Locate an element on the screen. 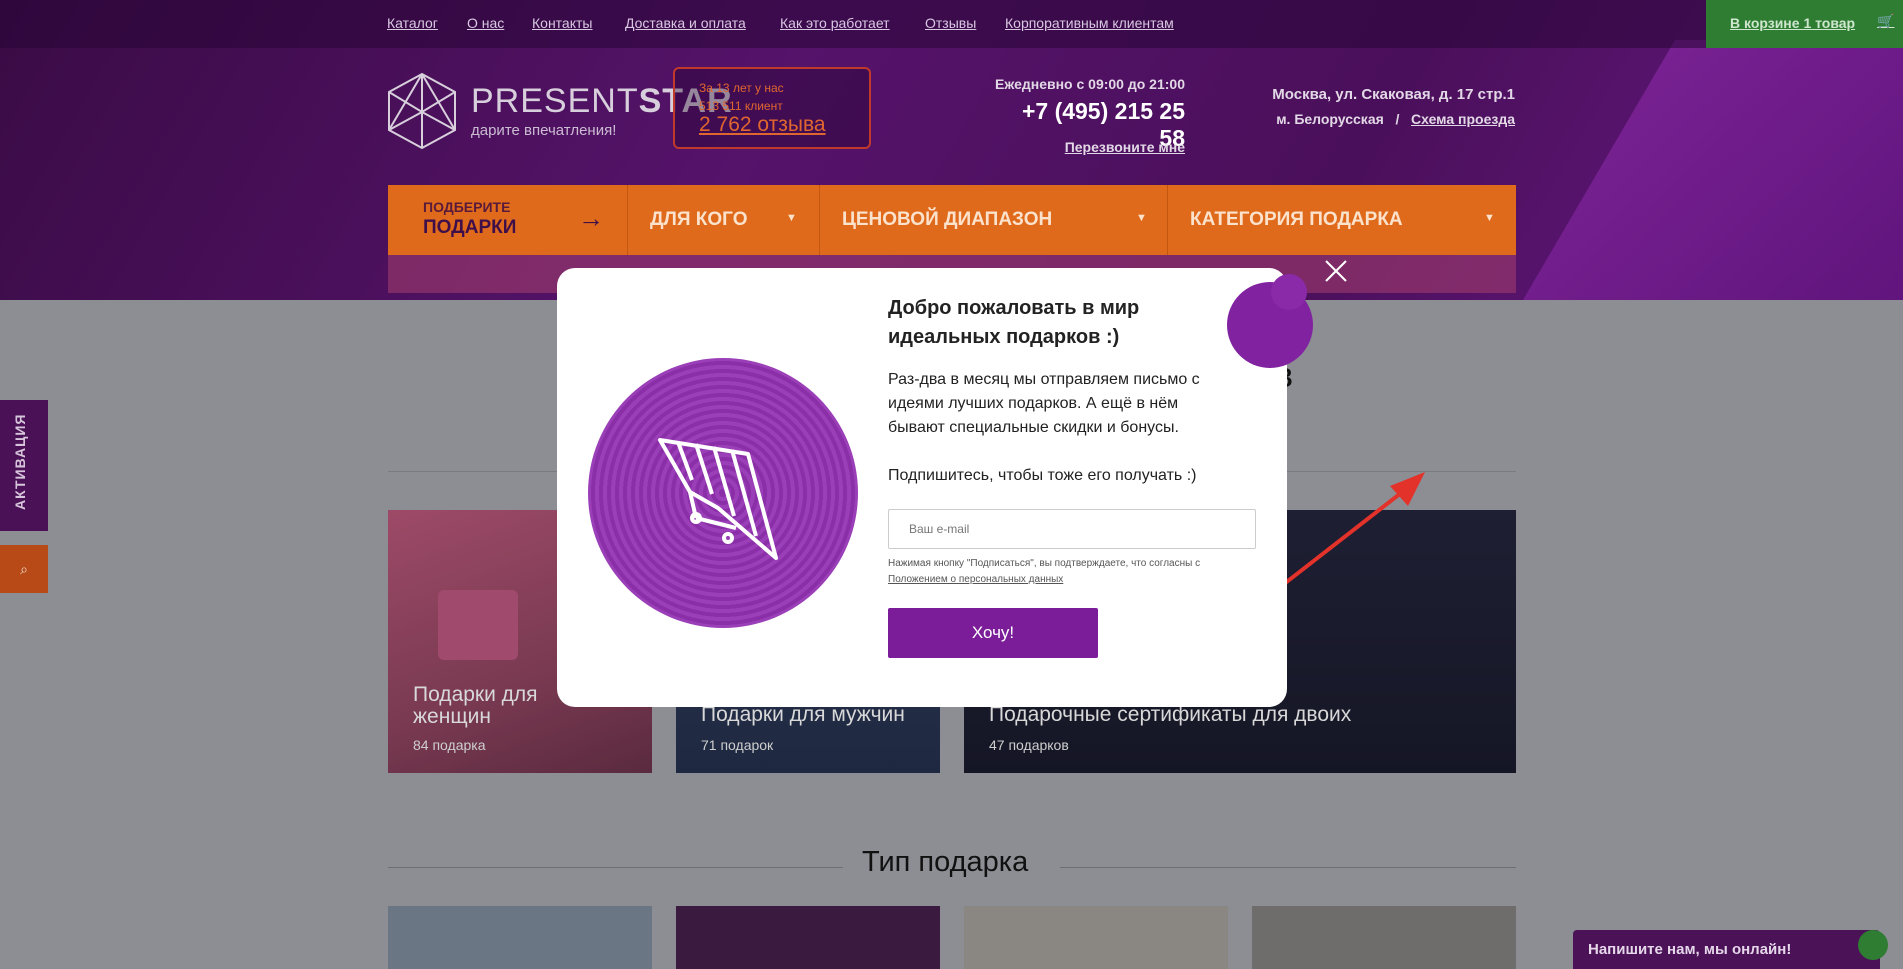 Image resolution: width=1903 pixels, height=969 pixels. chat-status-icon is located at coordinates (1873, 945).